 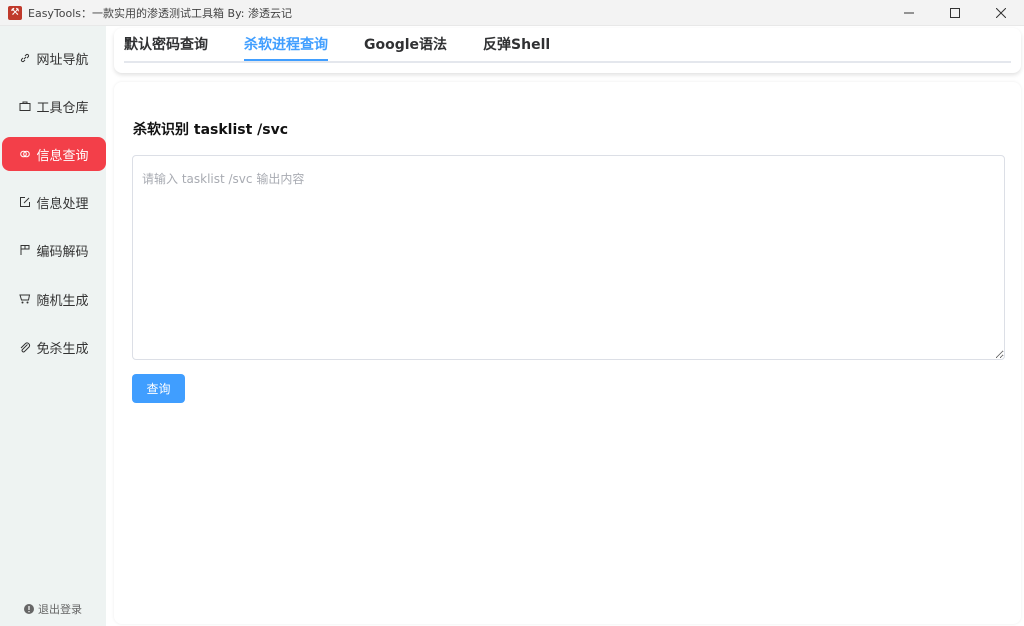 I want to click on minimize-icon, so click(x=909, y=13).